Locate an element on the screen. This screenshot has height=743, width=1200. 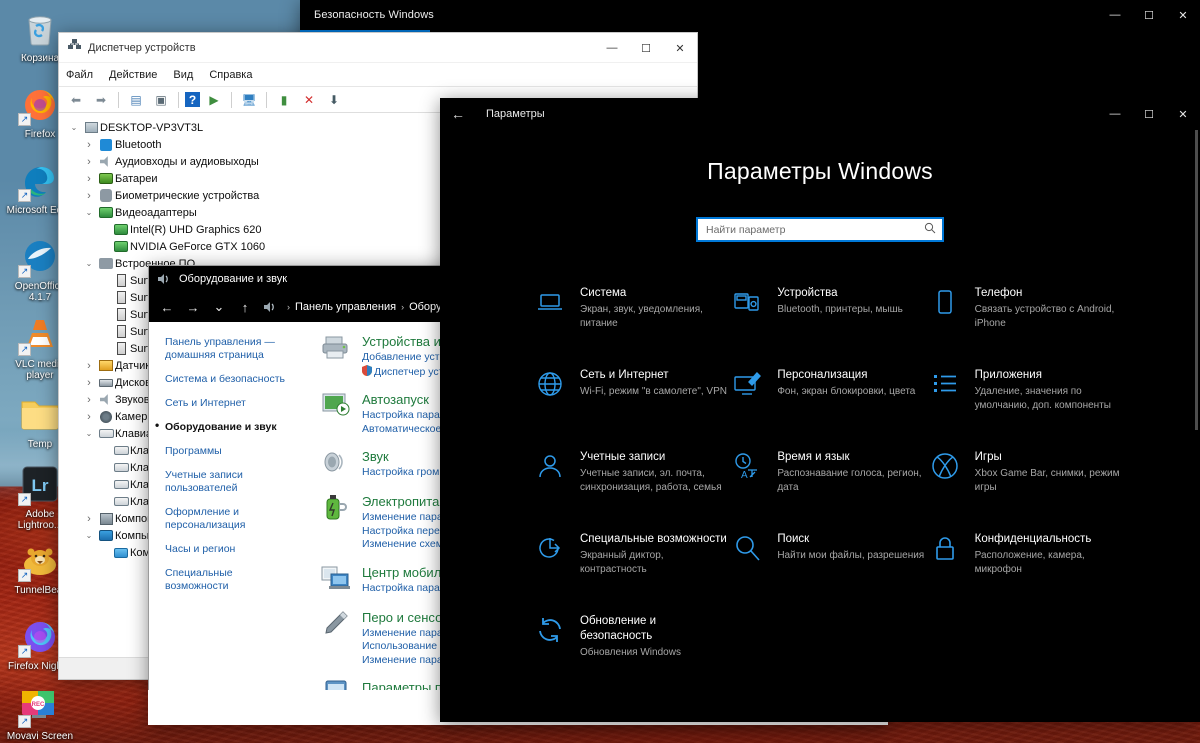
breadcrumb-hardware-icon is located at coordinates (270, 307).